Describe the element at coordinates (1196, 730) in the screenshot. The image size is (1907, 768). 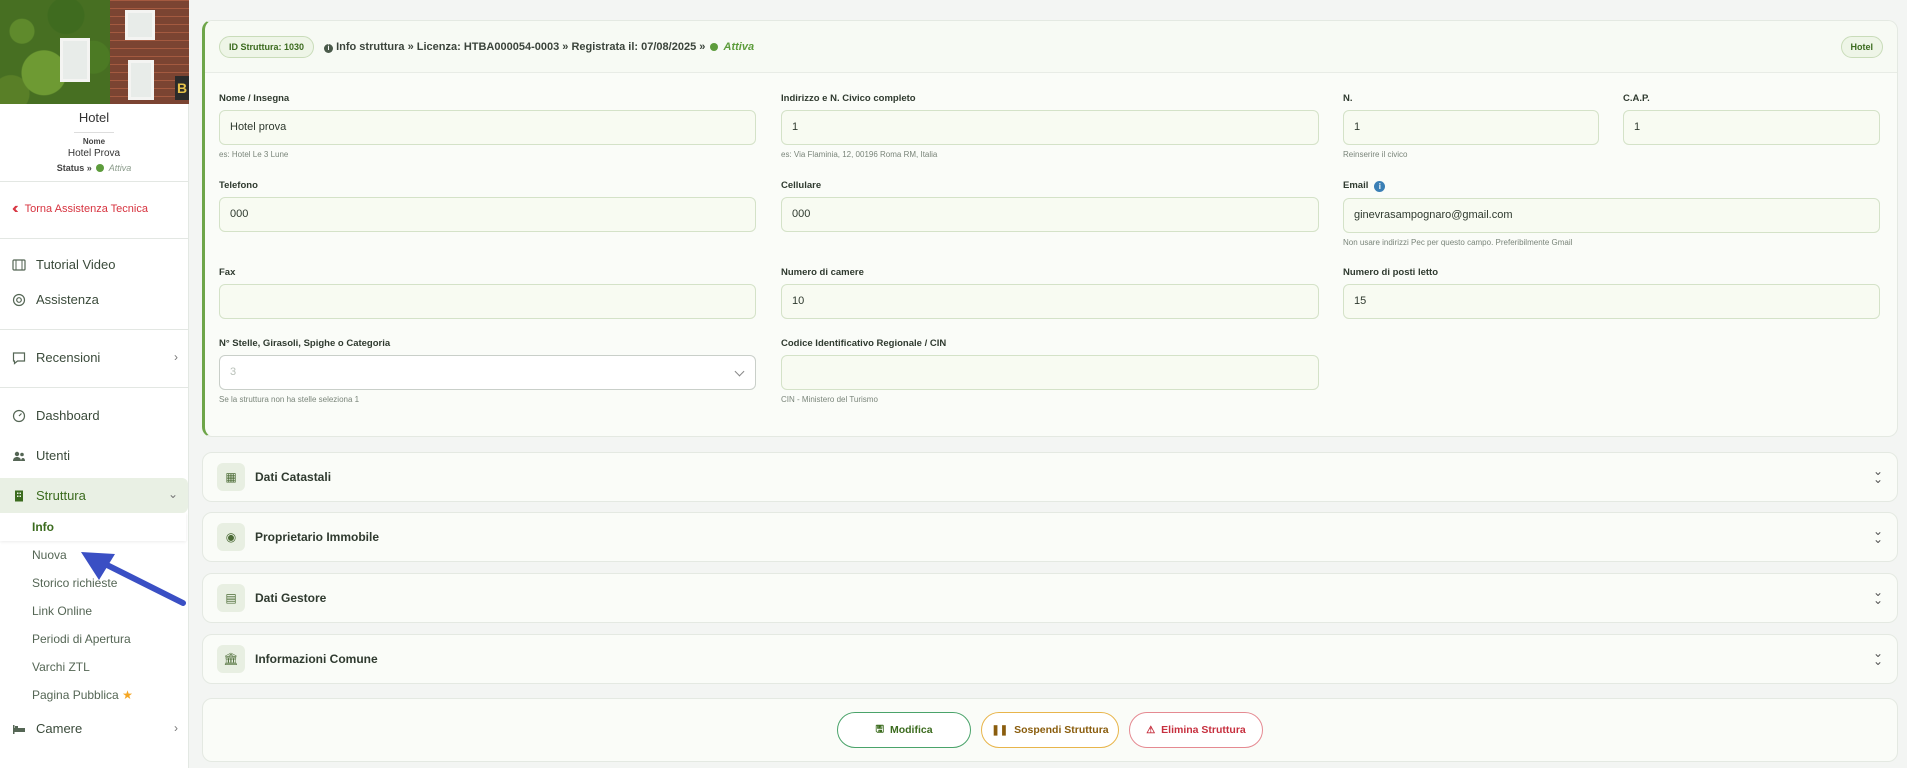
I see `elimina-button: ⚠ Elimina Struttura` at that location.